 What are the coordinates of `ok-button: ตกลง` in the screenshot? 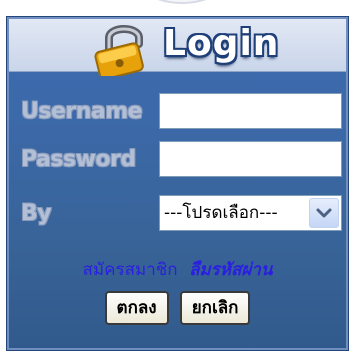 It's located at (136, 308).